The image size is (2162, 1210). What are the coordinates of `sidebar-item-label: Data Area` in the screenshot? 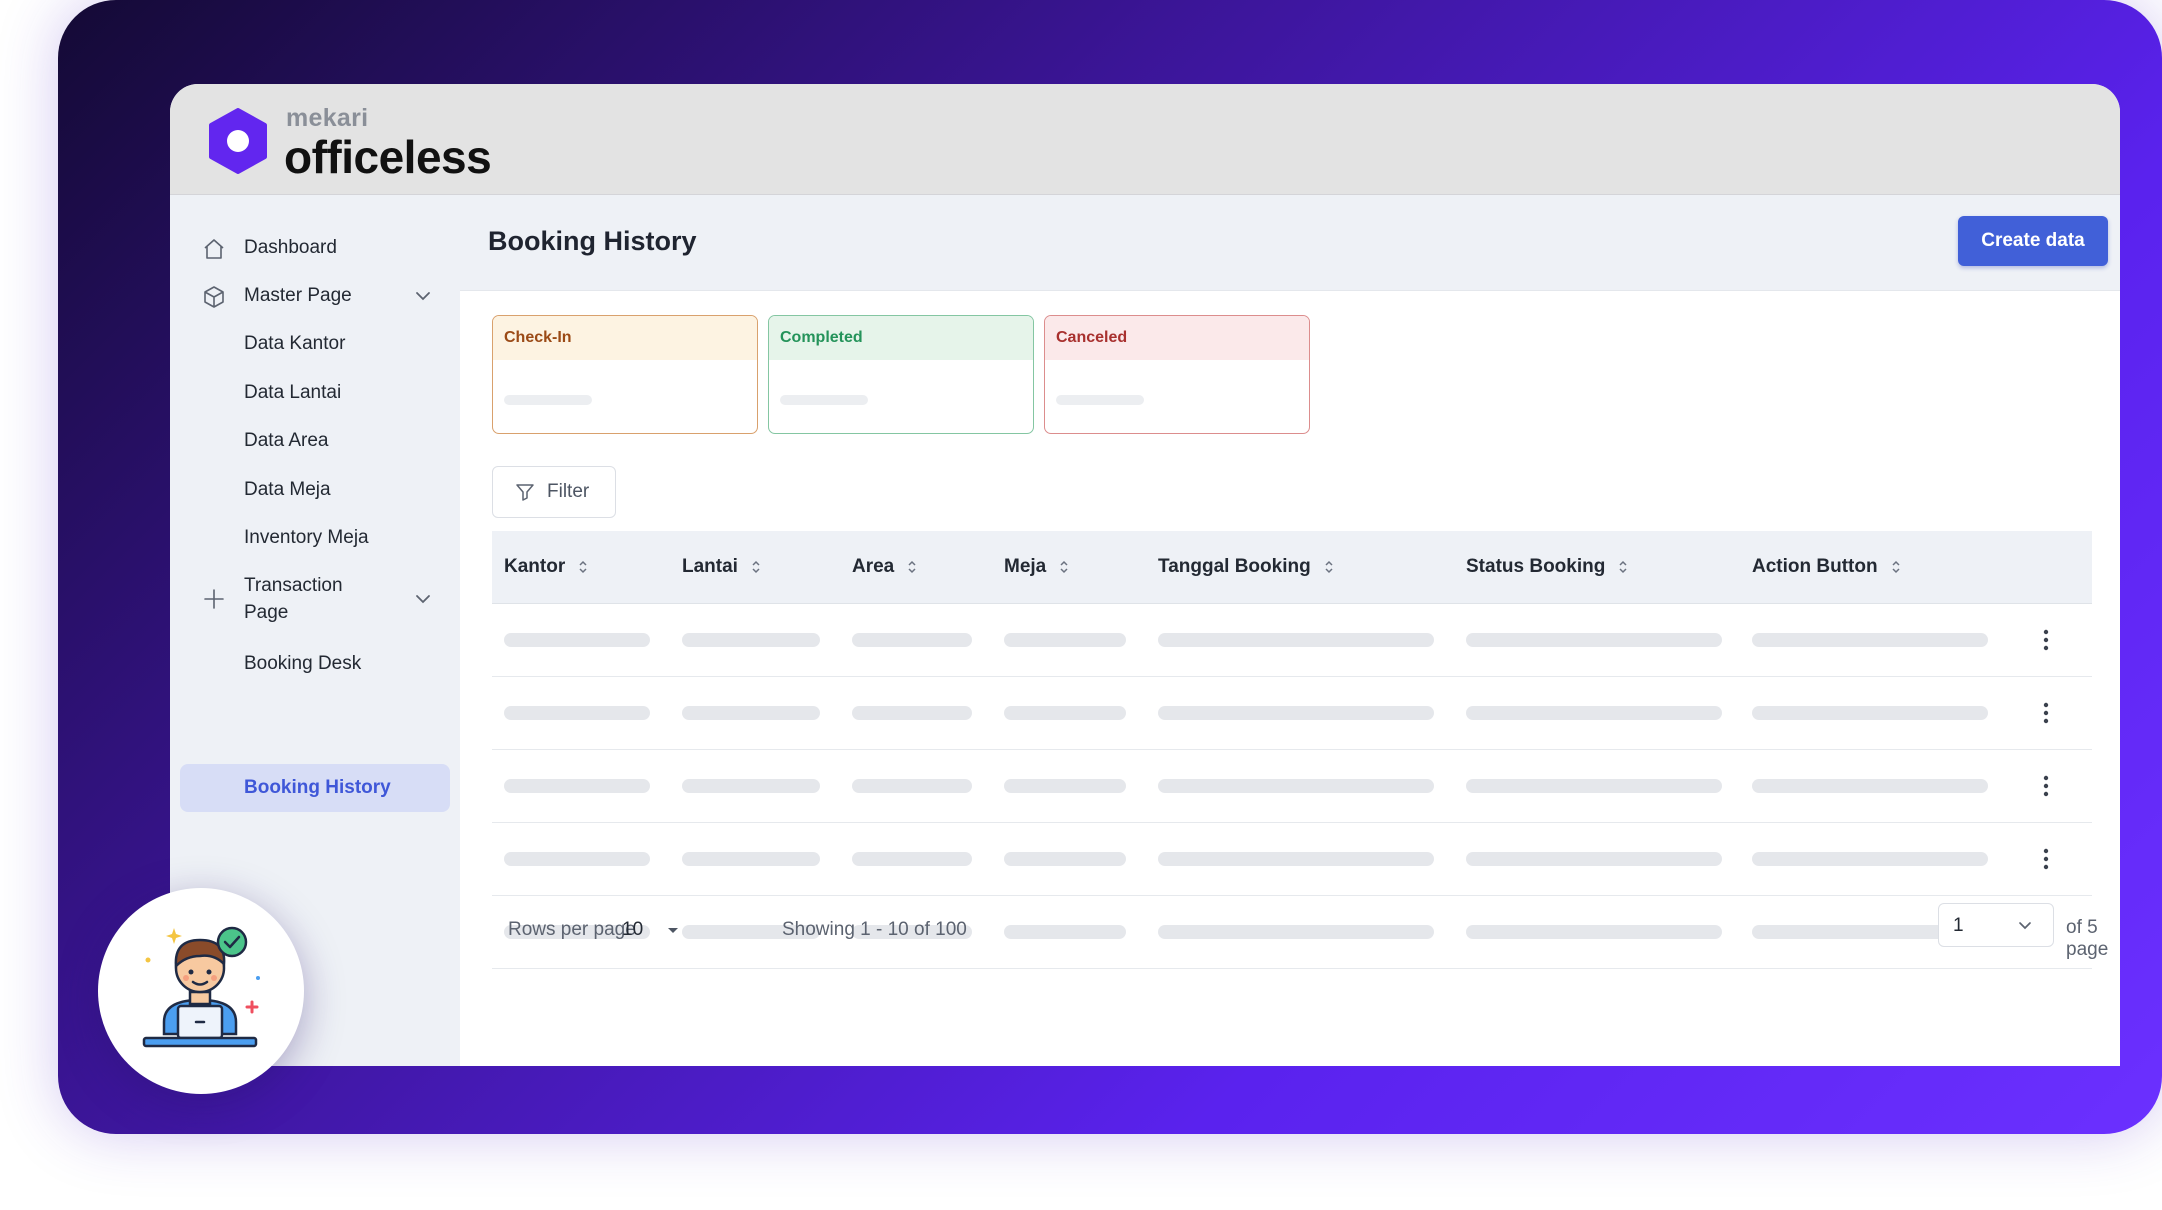 It's located at (286, 440).